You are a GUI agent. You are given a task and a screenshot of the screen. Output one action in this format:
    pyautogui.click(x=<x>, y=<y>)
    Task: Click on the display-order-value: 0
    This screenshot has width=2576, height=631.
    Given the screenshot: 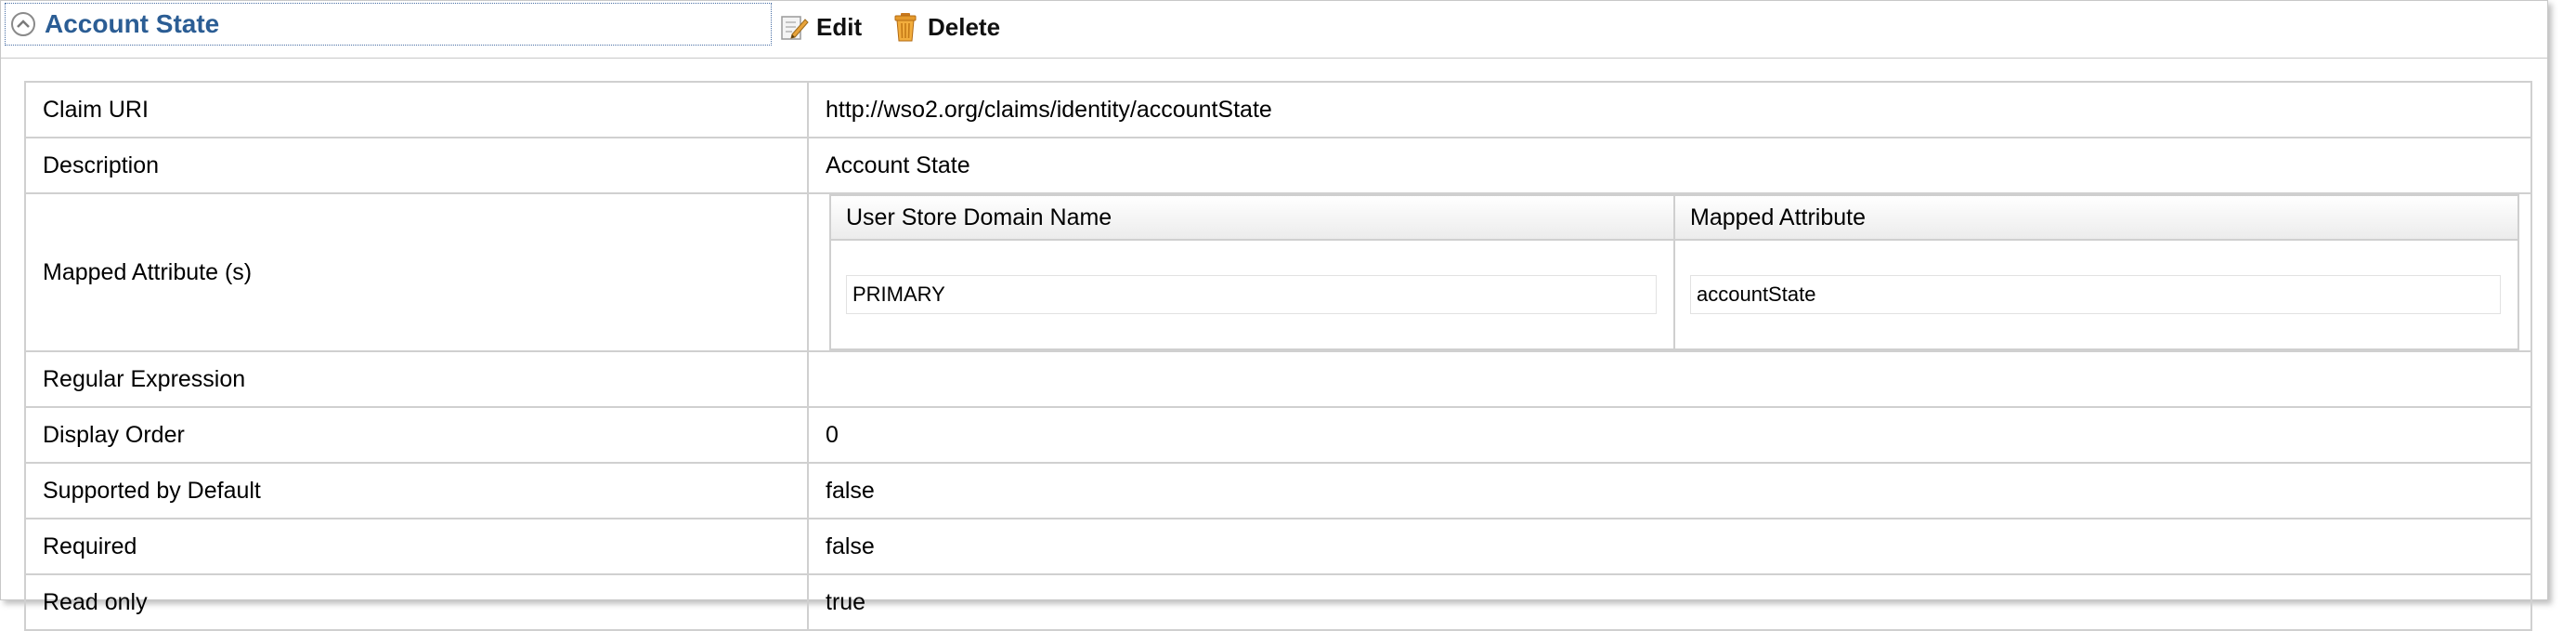 What is the action you would take?
    pyautogui.click(x=1669, y=435)
    